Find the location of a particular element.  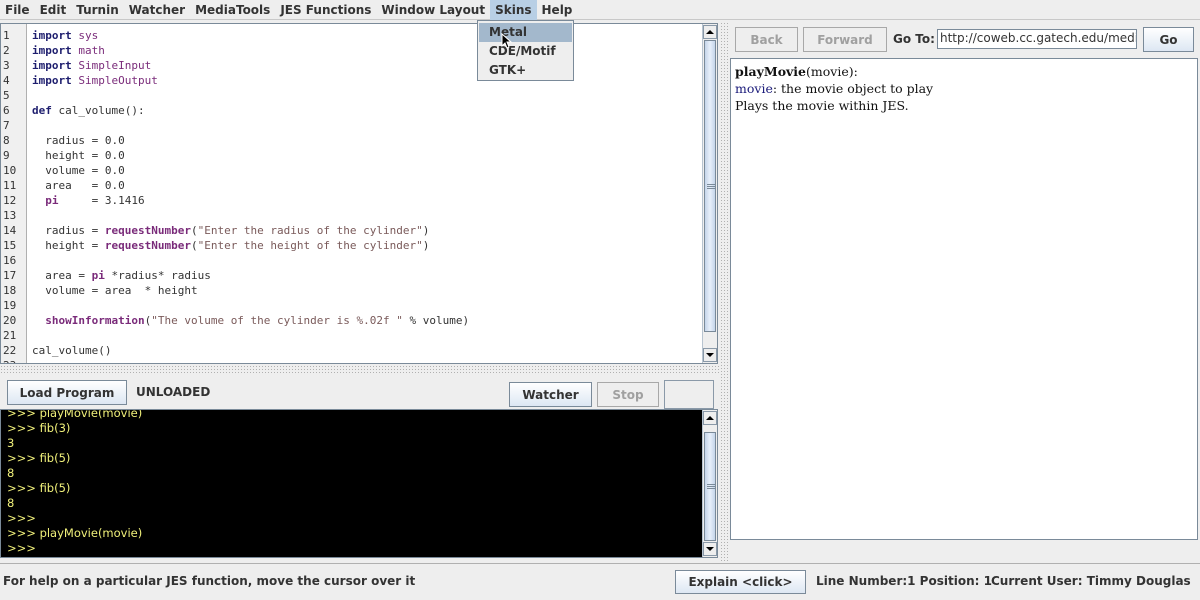

line-number: 11 is located at coordinates (10, 185).